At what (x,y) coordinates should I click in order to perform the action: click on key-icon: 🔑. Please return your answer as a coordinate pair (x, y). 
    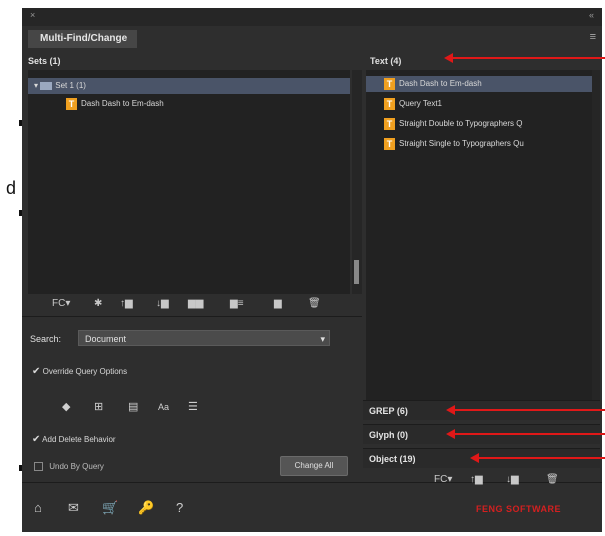
    Looking at the image, I should click on (146, 508).